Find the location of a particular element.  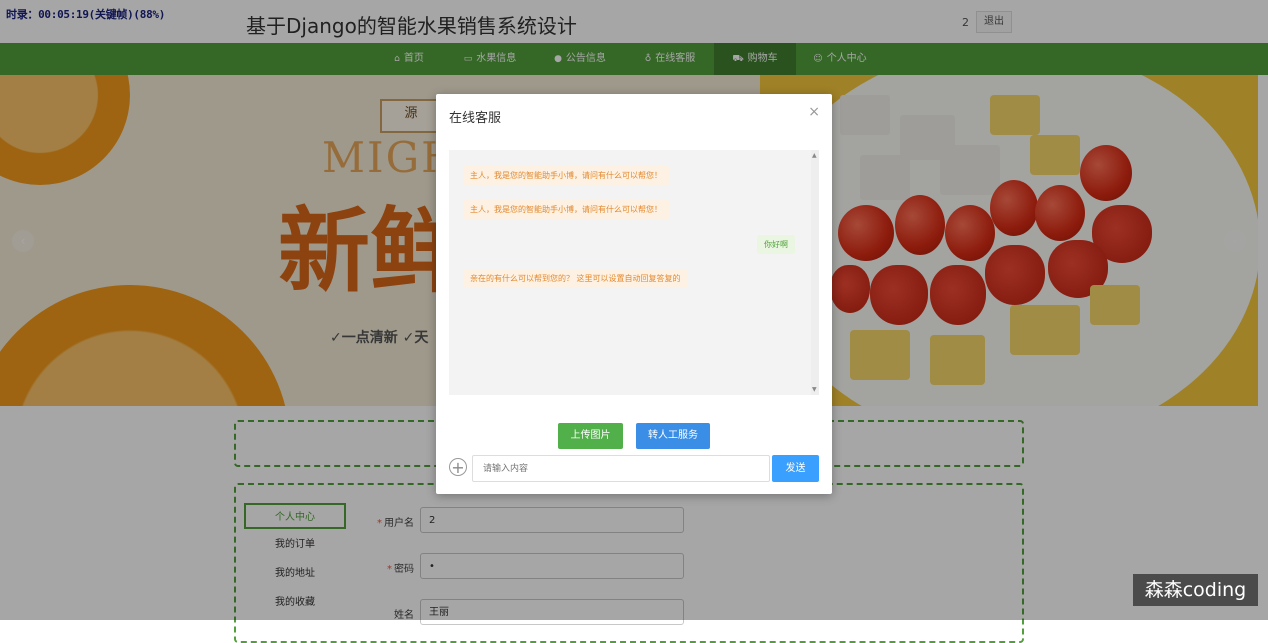

human-service-button: 转人工服务 is located at coordinates (673, 436).